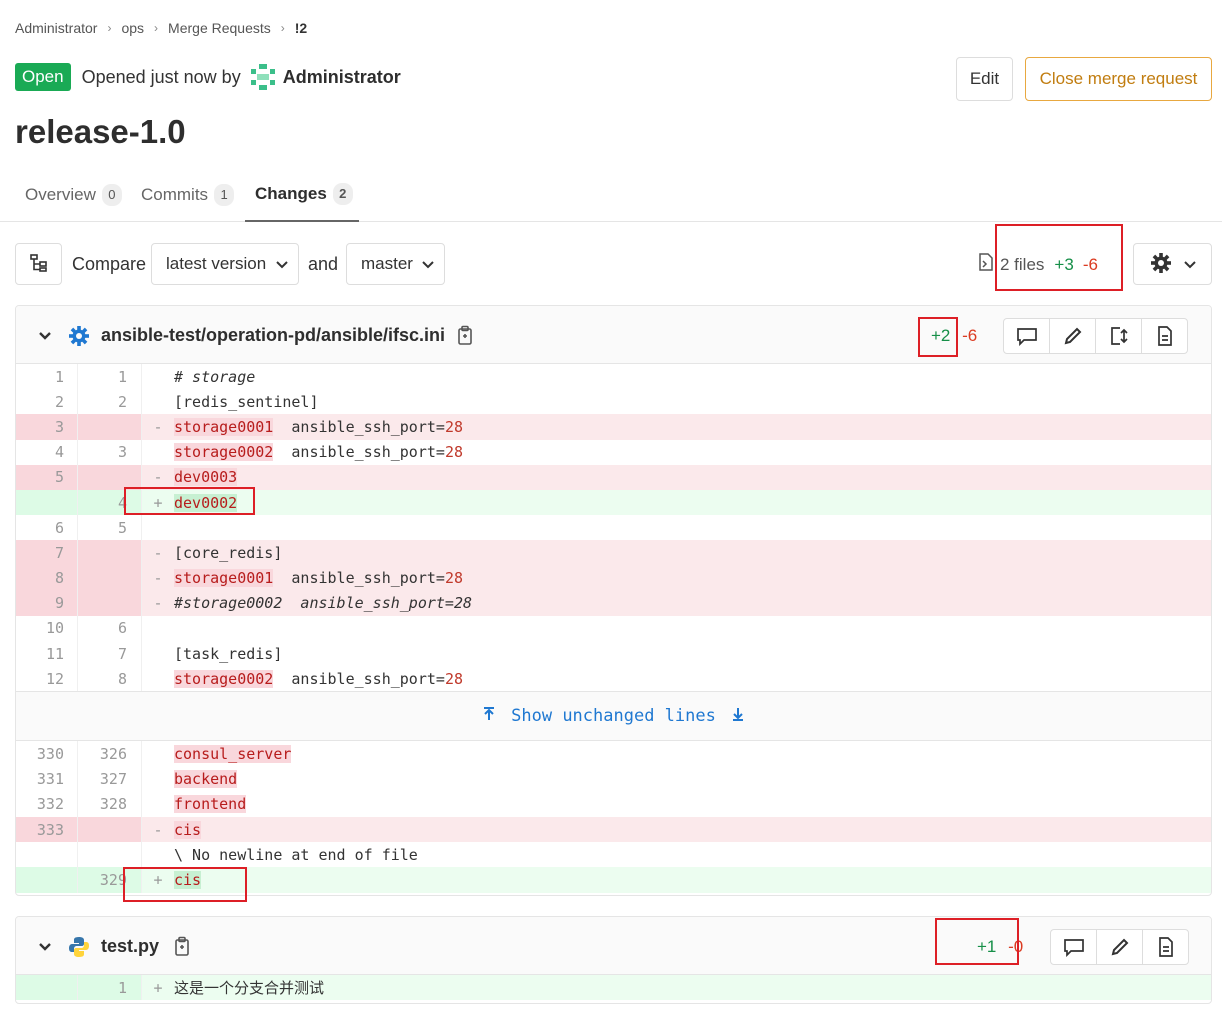  Describe the element at coordinates (342, 194) in the screenshot. I see `tab-count: 2` at that location.